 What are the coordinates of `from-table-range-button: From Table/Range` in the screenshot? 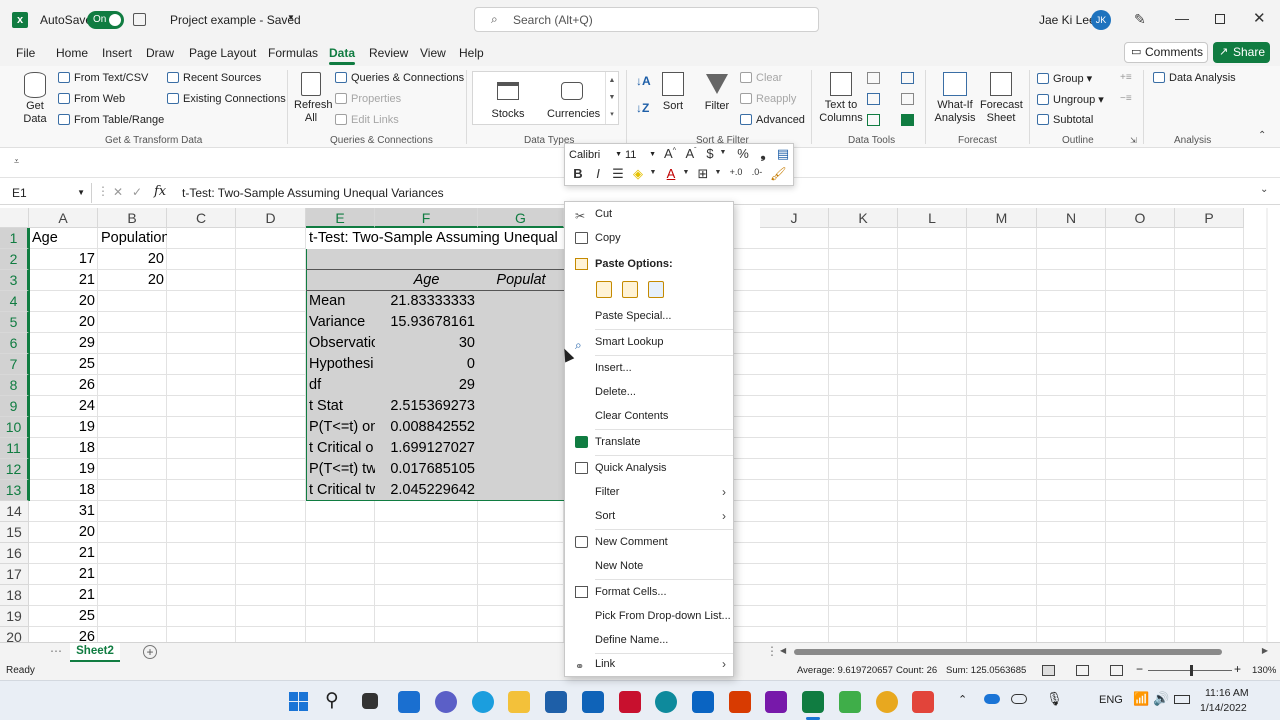 It's located at (111, 120).